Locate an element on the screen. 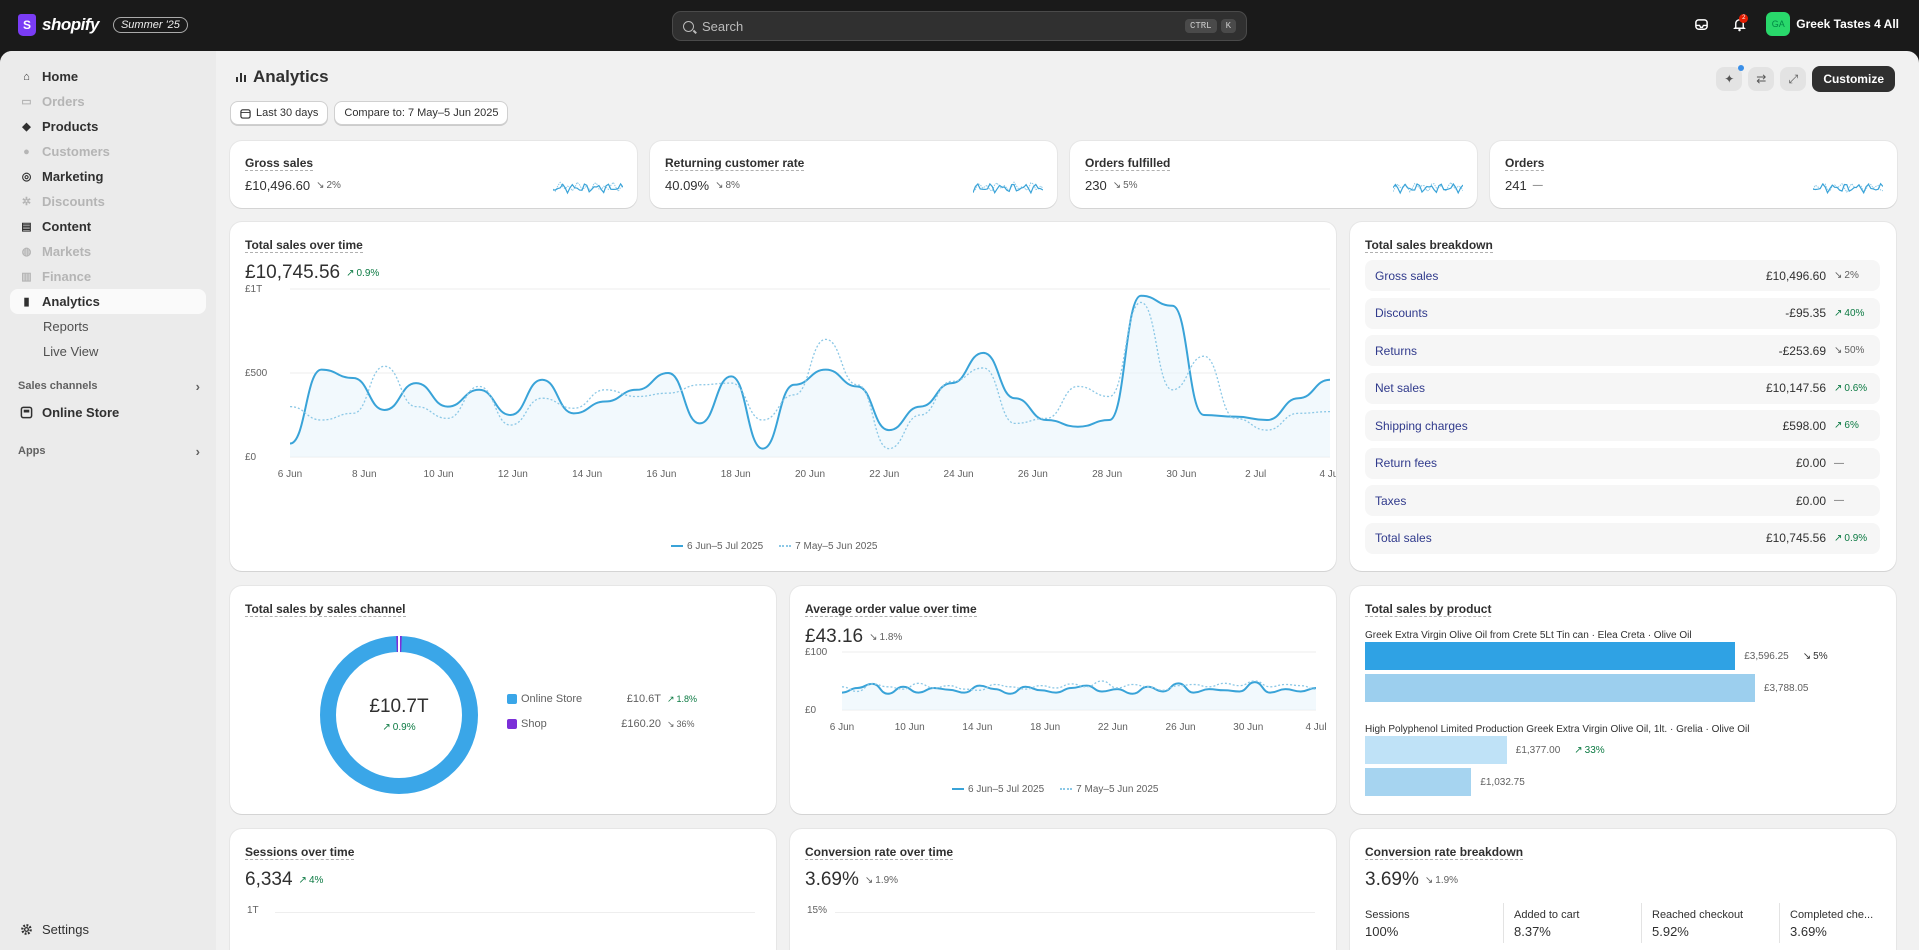 This screenshot has height=950, width=1919. breakdown-row: Returns -£253.69 ↘ 50% is located at coordinates (1622, 350).